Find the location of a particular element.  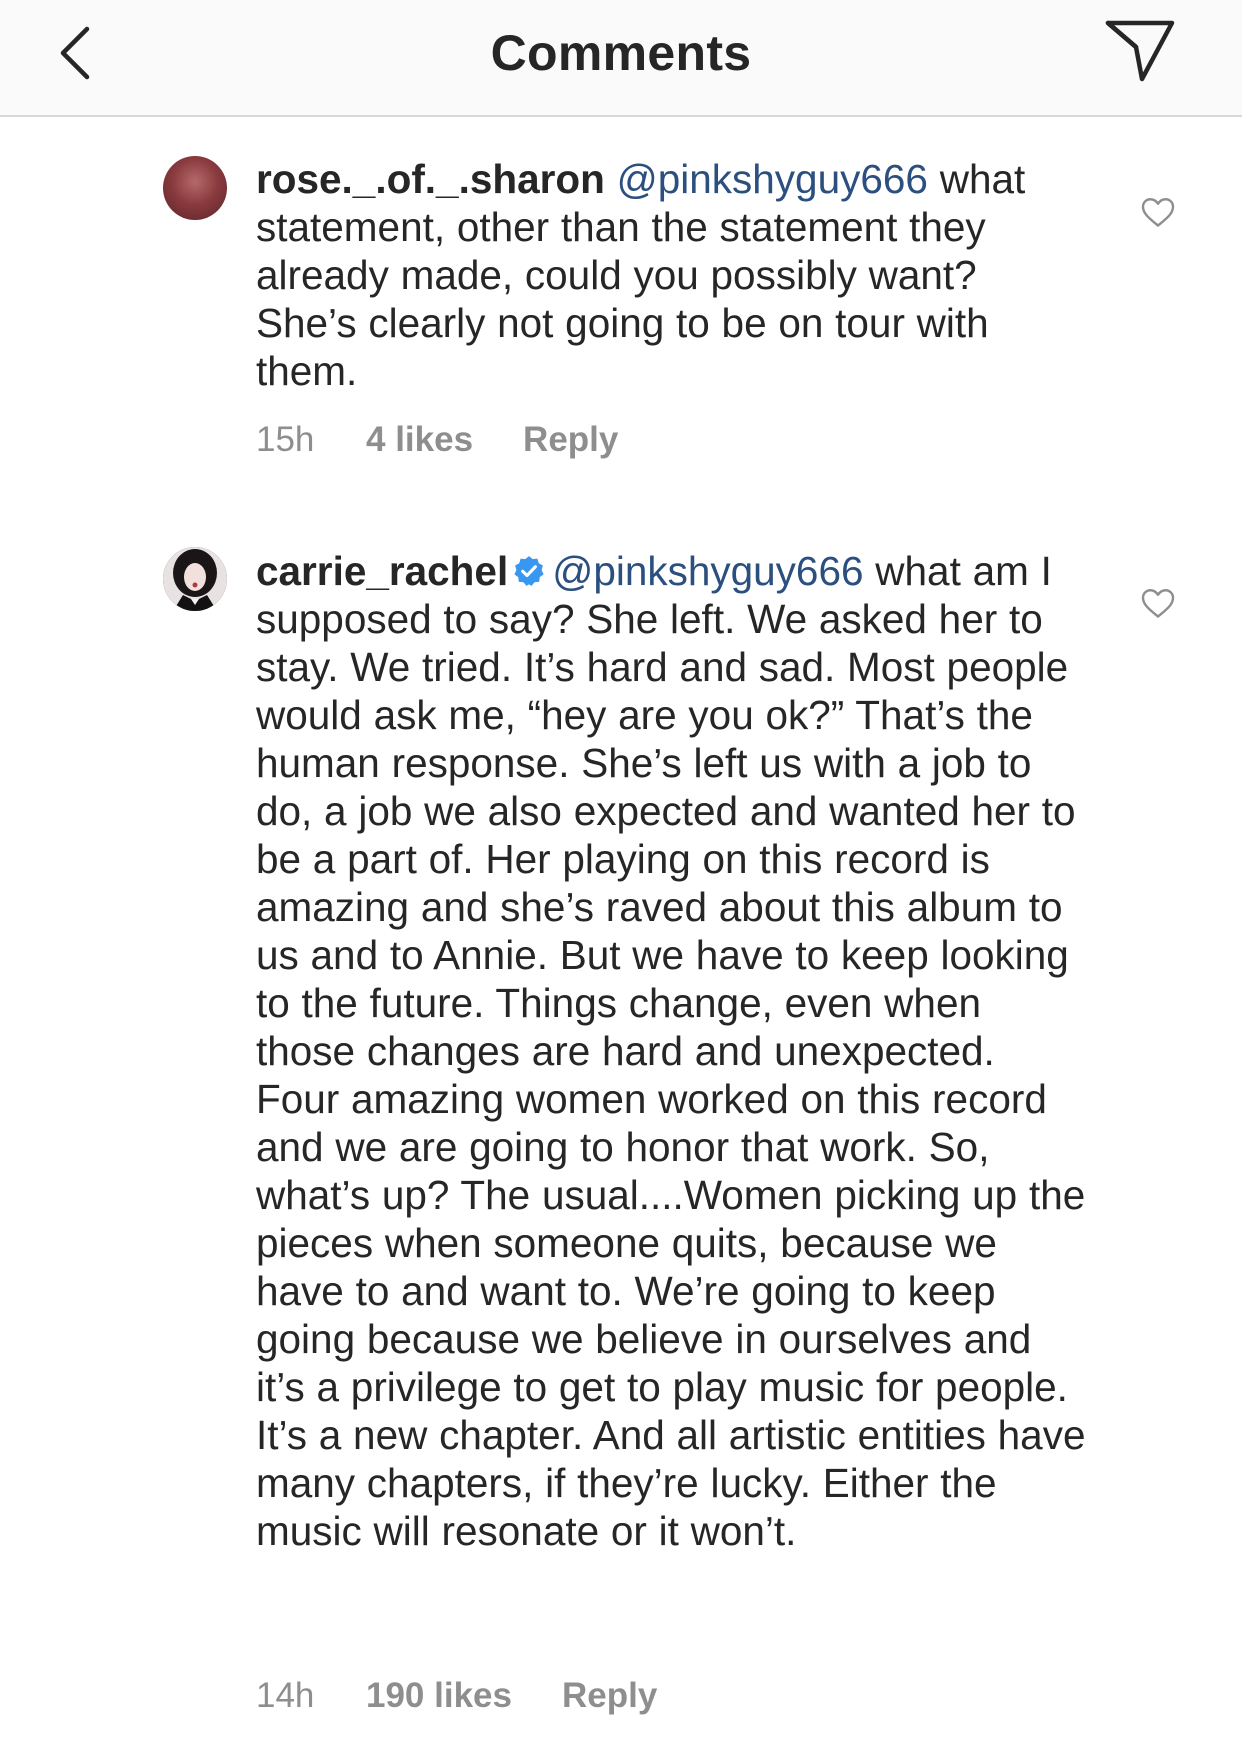

top-bar: Comments is located at coordinates (621, 58).